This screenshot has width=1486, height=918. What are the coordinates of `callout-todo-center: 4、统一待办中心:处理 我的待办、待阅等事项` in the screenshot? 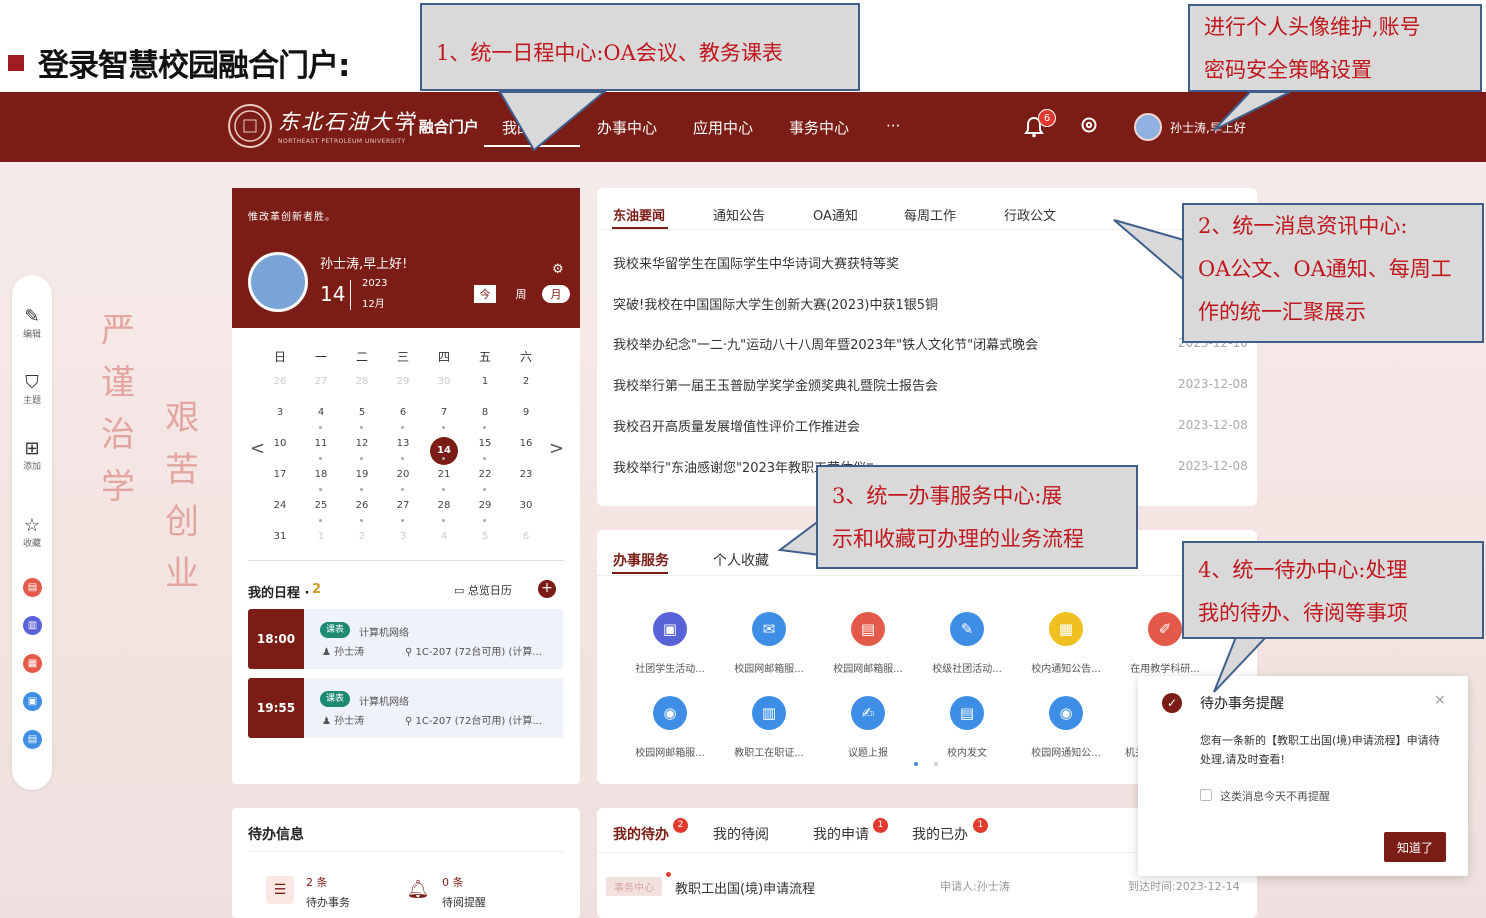 It's located at (1333, 590).